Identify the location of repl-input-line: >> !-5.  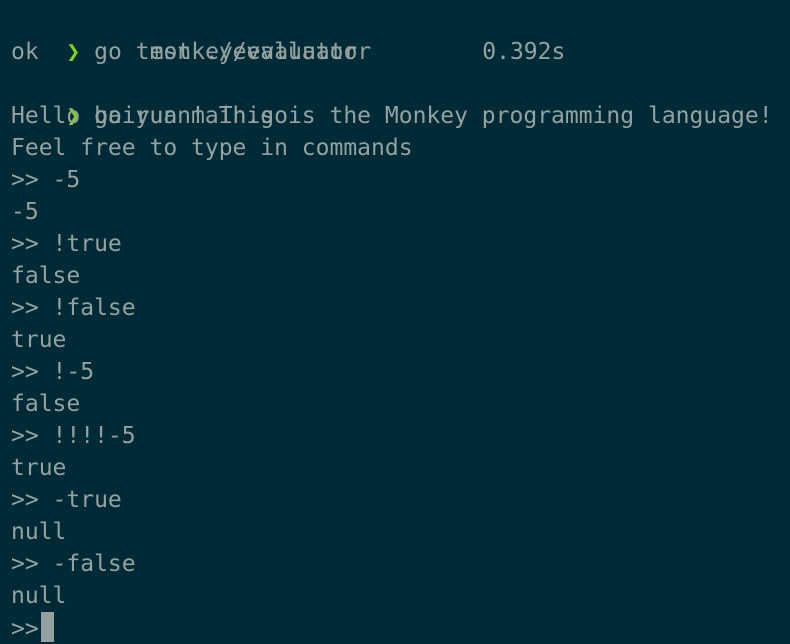
(53, 372).